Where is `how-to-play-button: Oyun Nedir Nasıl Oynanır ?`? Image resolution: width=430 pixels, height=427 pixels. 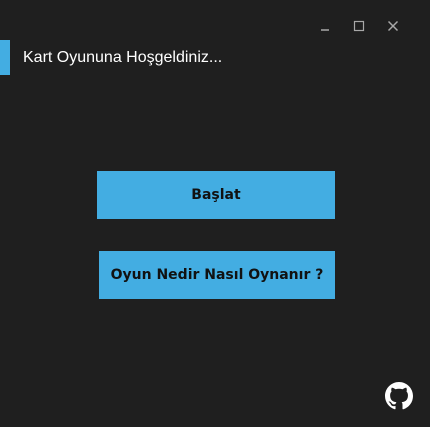
how-to-play-button: Oyun Nedir Nasıl Oynanır ? is located at coordinates (217, 275).